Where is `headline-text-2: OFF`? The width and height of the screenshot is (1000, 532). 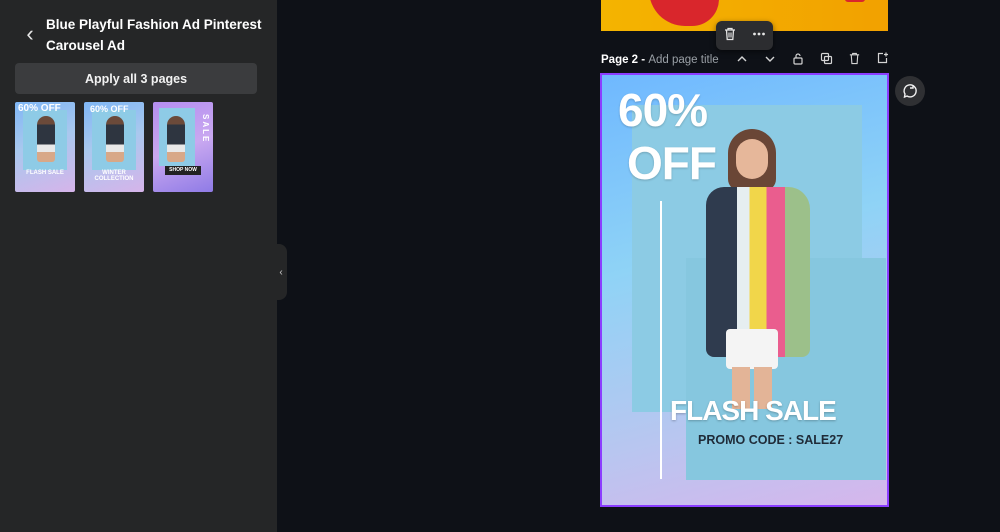 headline-text-2: OFF is located at coordinates (672, 163).